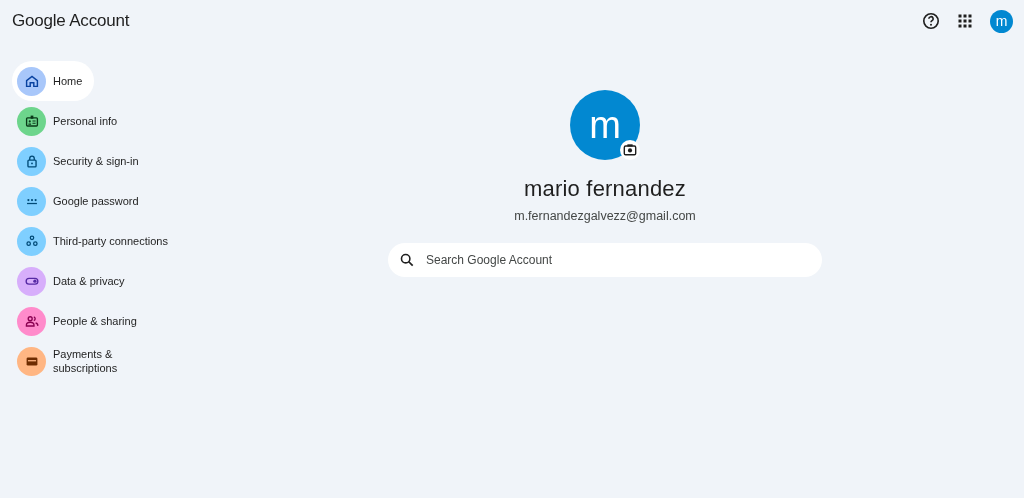 The image size is (1024, 498). I want to click on sidebar-item: Third-party connections, so click(96, 241).